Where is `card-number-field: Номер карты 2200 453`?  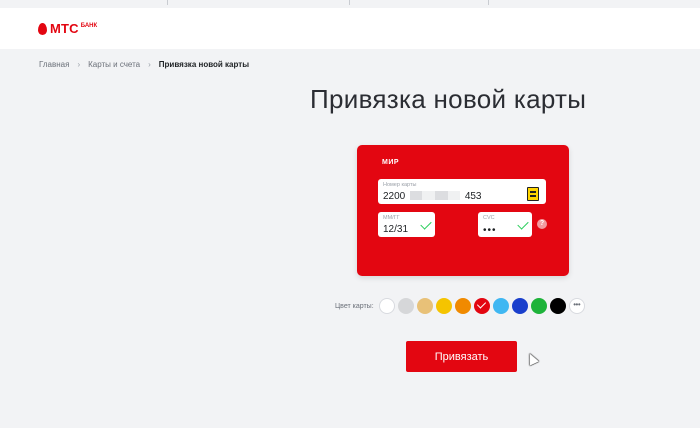
card-number-field: Номер карты 2200 453 is located at coordinates (462, 191).